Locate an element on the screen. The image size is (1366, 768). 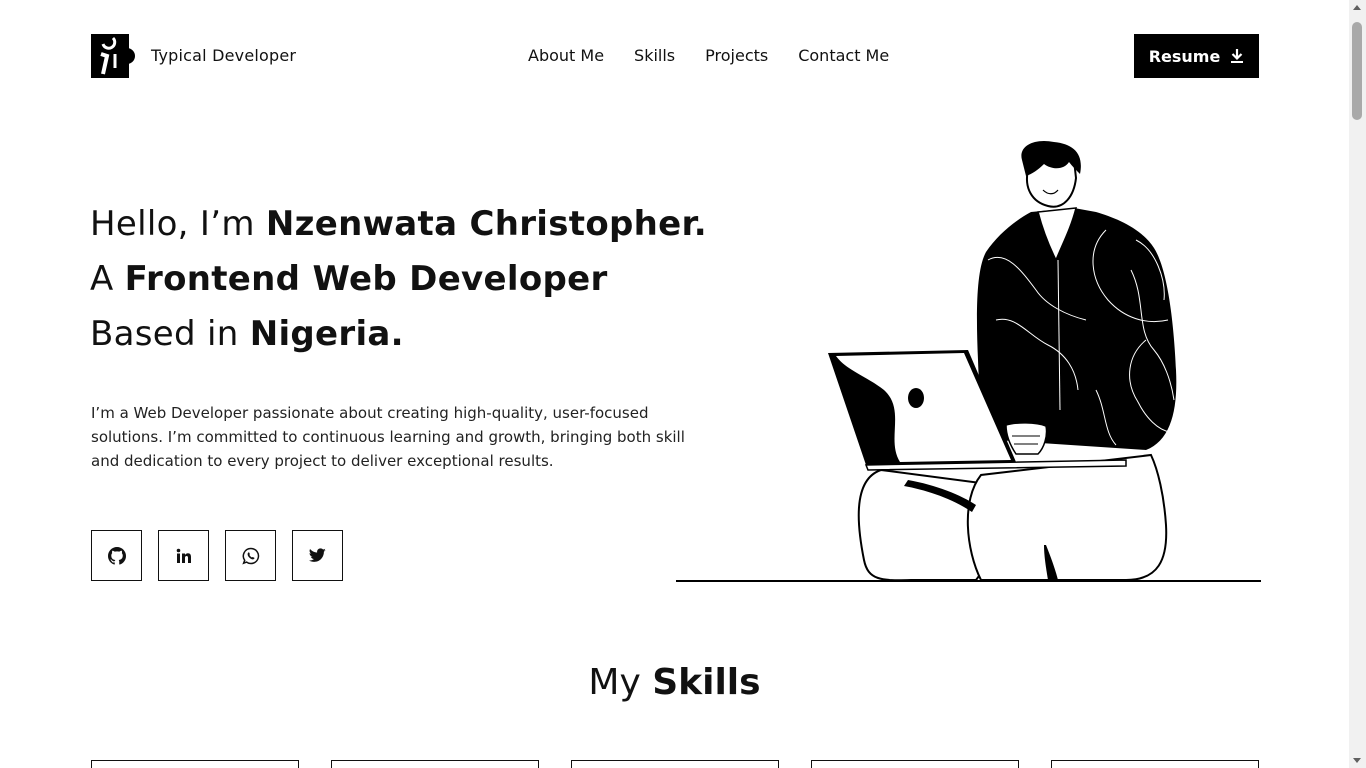
main-nav: About Me Skills Projects Contact Me is located at coordinates (708, 55).